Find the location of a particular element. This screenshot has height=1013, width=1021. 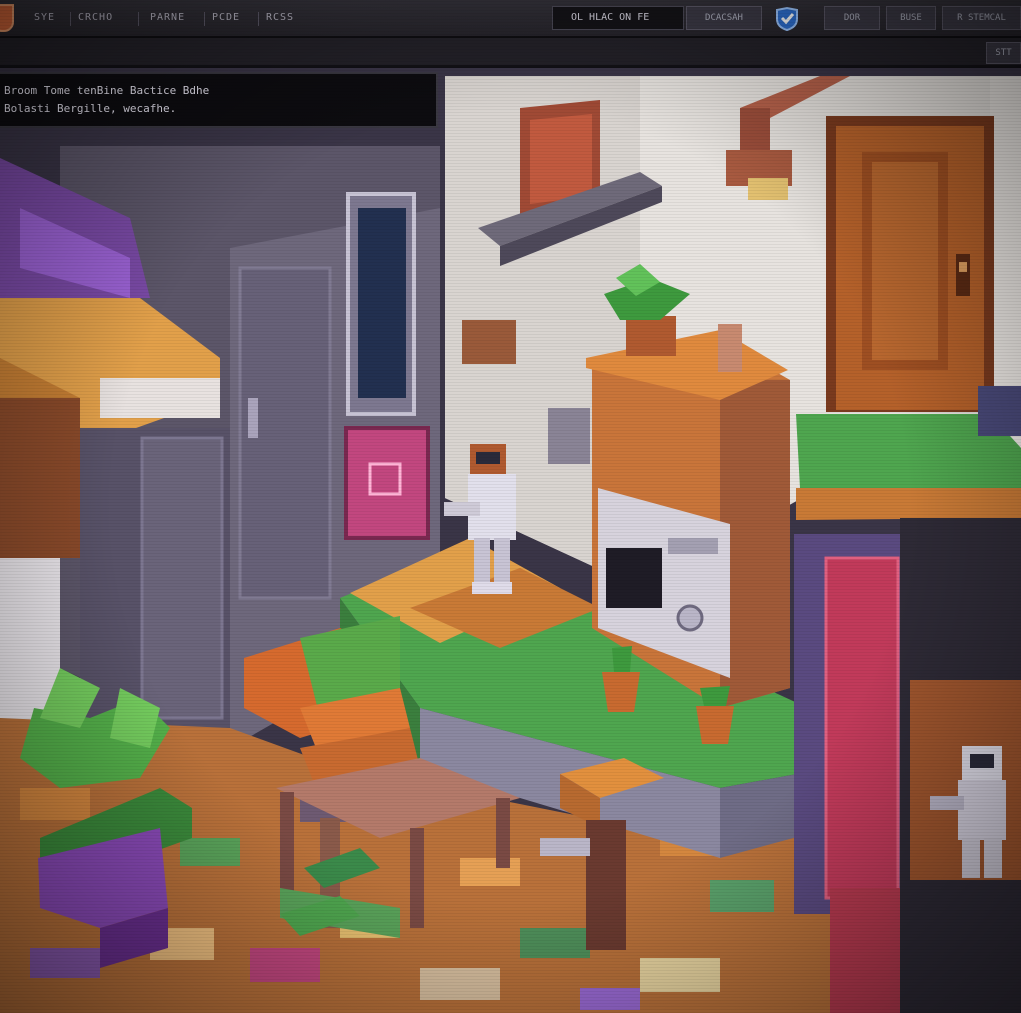

search-input: OL HLAC ON FE is located at coordinates (618, 18).